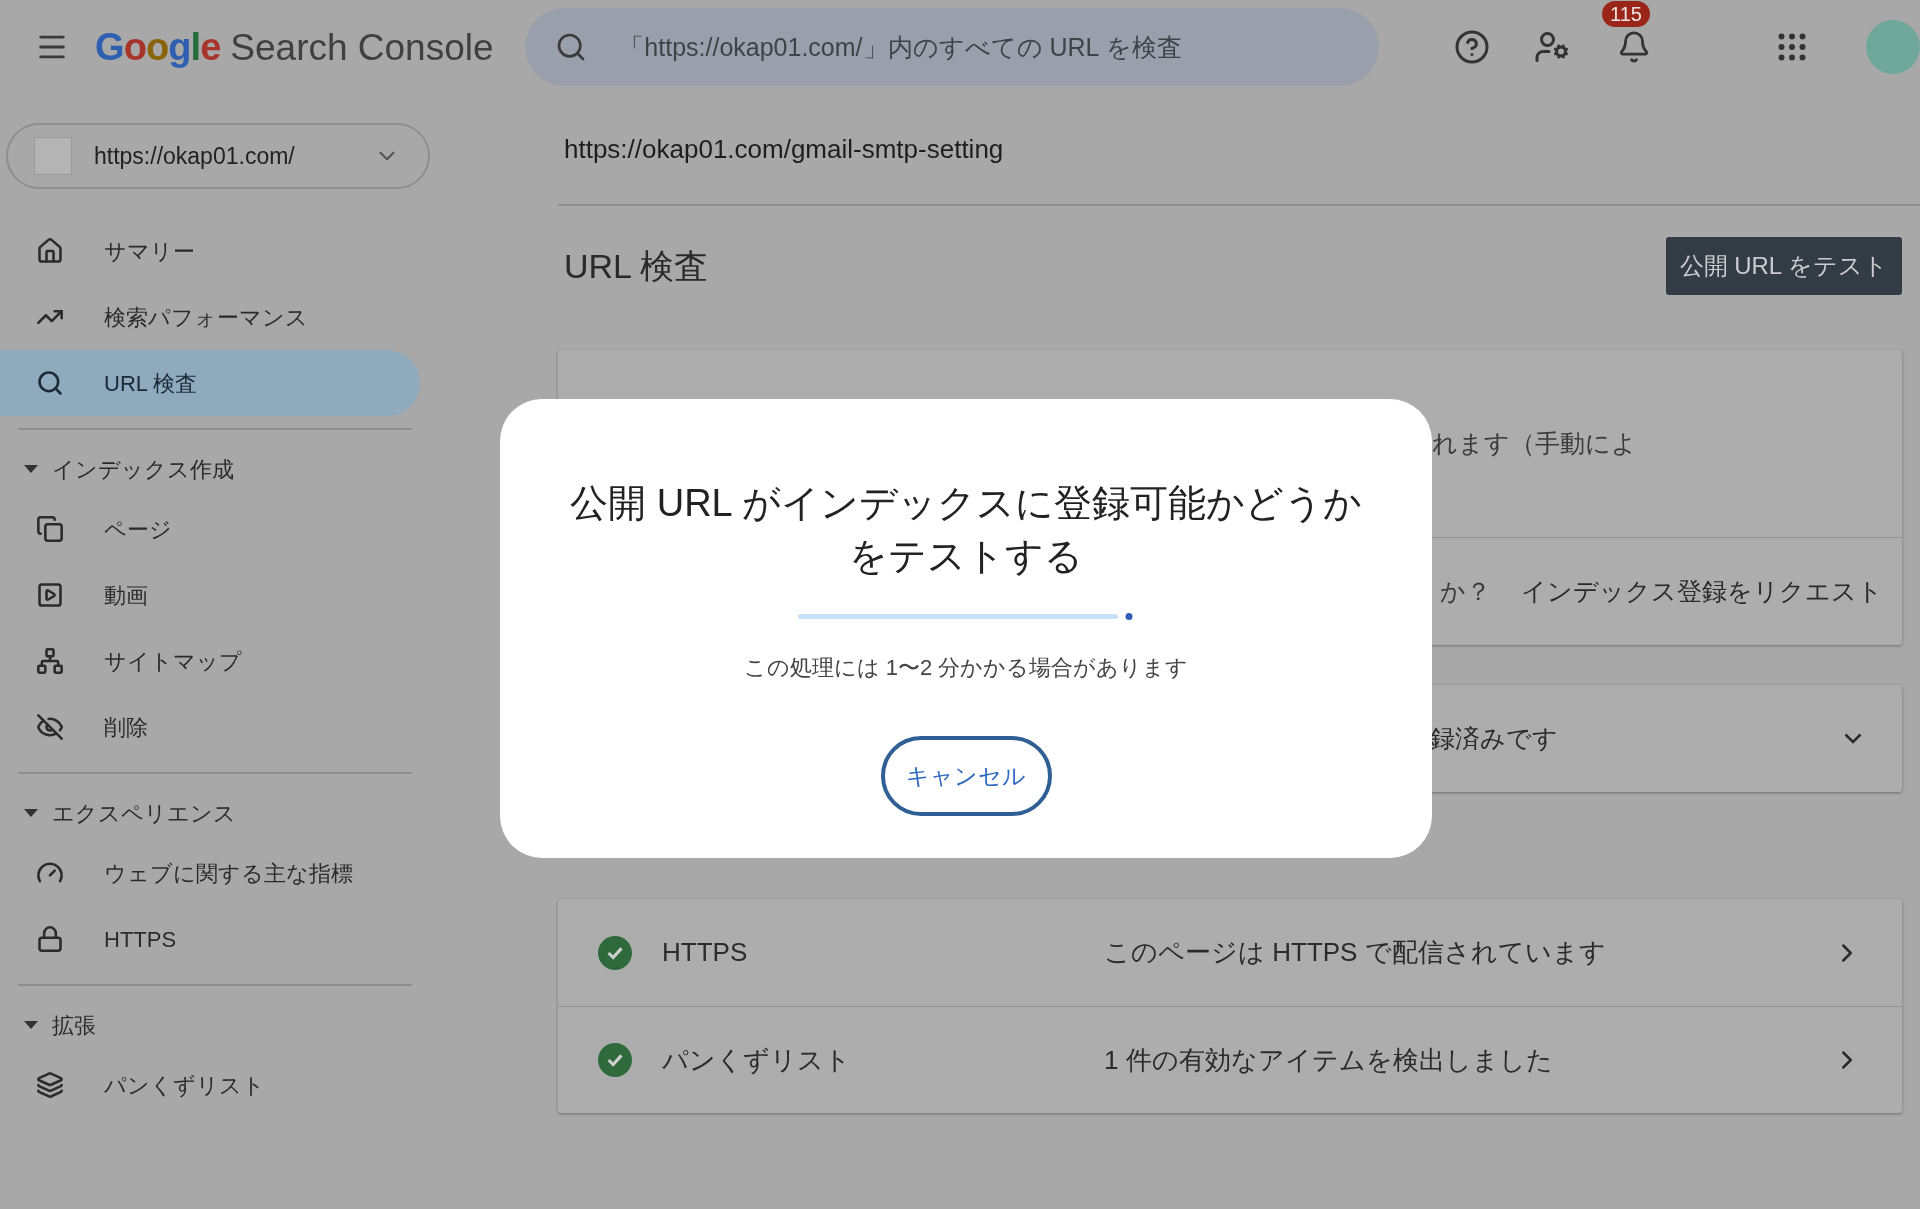  Describe the element at coordinates (1472, 47) in the screenshot. I see `help-icon` at that location.